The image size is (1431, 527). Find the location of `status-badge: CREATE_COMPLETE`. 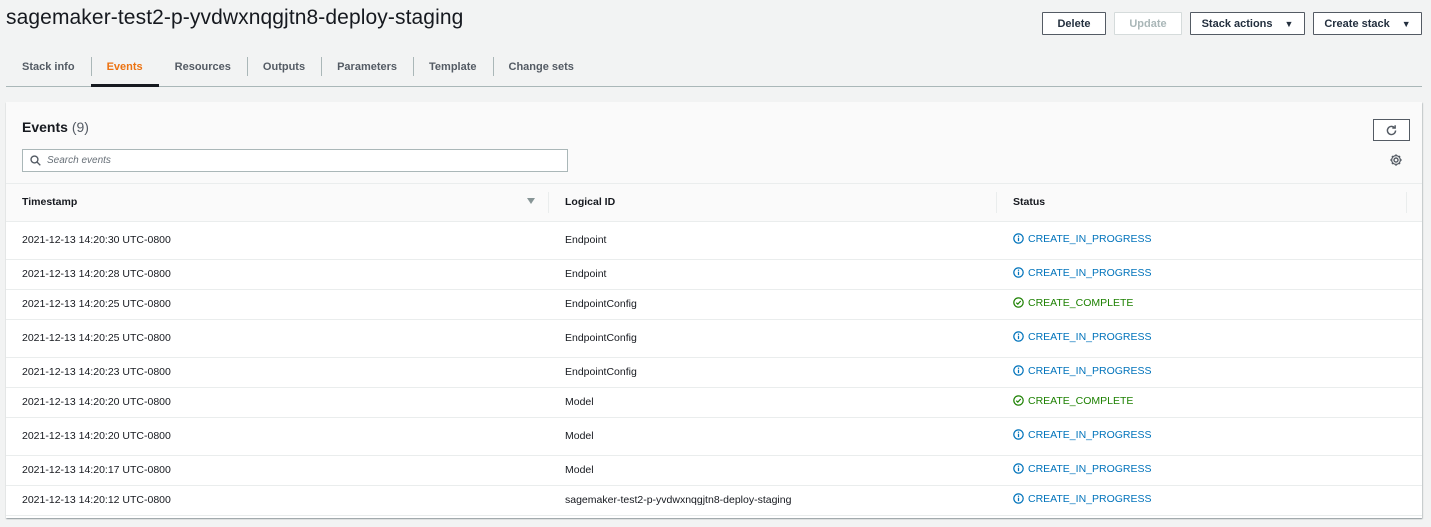

status-badge: CREATE_COMPLETE is located at coordinates (1073, 303).